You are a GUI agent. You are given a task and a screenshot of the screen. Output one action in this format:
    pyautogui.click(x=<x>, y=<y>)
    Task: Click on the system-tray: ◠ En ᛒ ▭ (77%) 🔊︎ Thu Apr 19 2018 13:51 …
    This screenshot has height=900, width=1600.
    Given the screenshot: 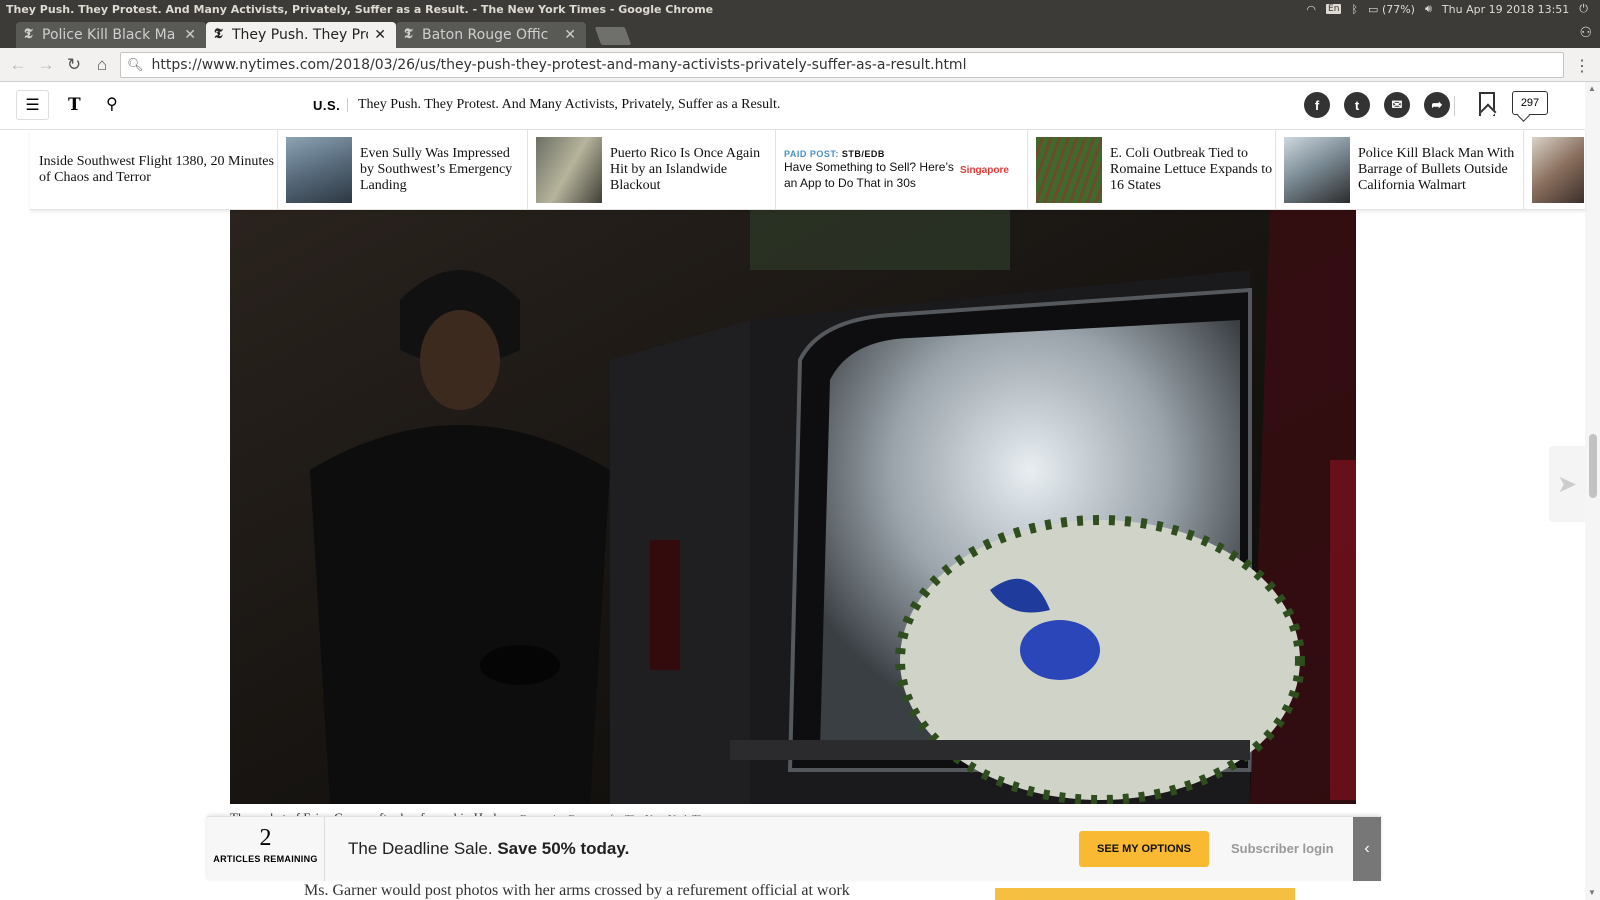 What is the action you would take?
    pyautogui.click(x=1453, y=9)
    